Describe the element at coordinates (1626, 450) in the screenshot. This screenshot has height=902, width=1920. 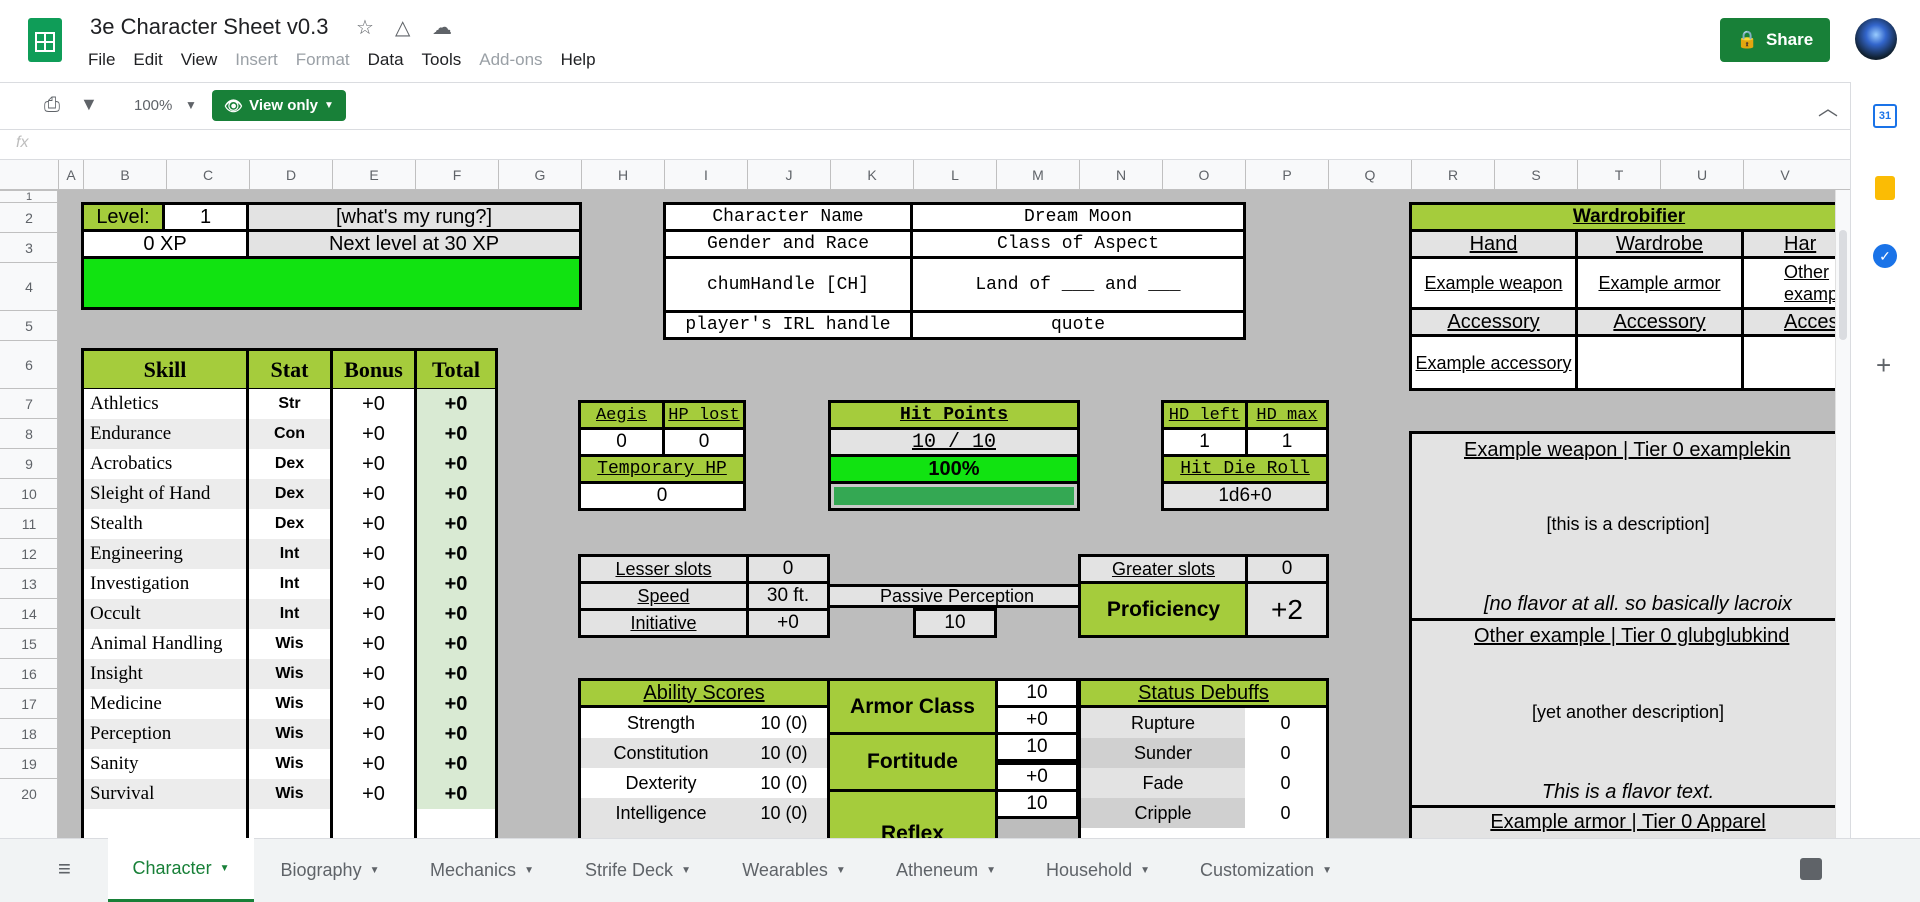
I see `item-title: Example weapon | Tier 0 examplekin` at that location.